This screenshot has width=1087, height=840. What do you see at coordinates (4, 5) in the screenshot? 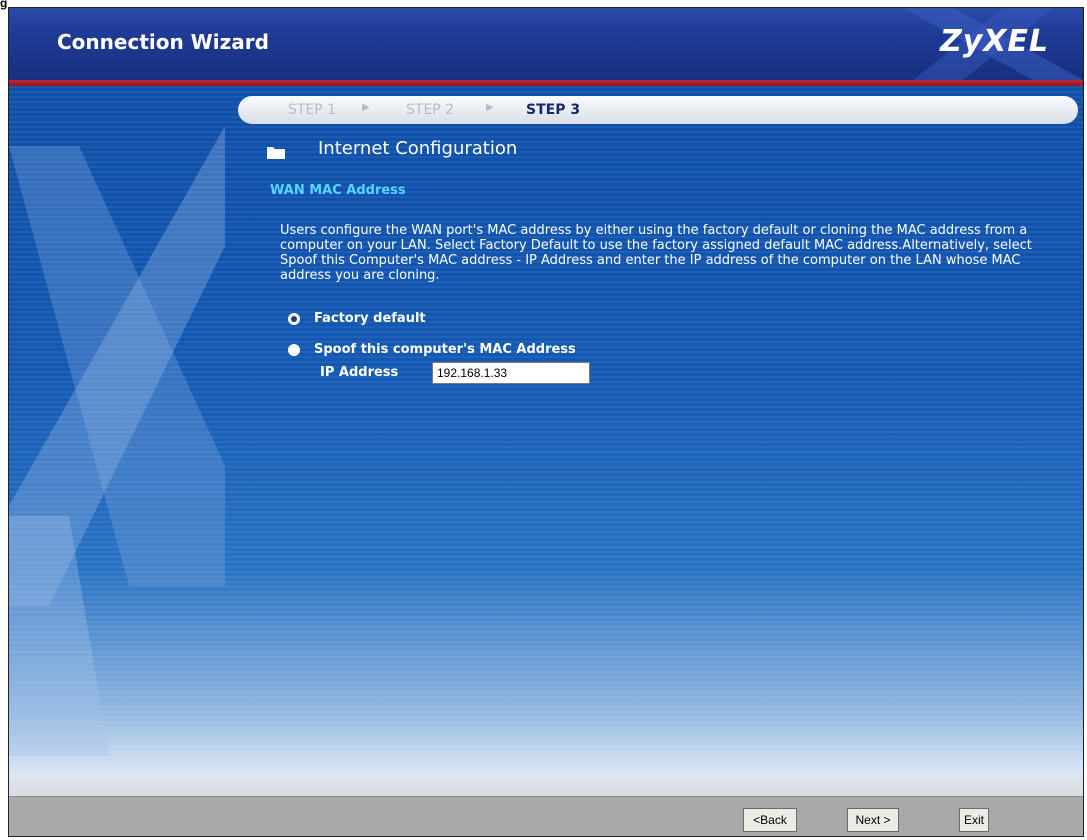
I see `figure-caption: g` at bounding box center [4, 5].